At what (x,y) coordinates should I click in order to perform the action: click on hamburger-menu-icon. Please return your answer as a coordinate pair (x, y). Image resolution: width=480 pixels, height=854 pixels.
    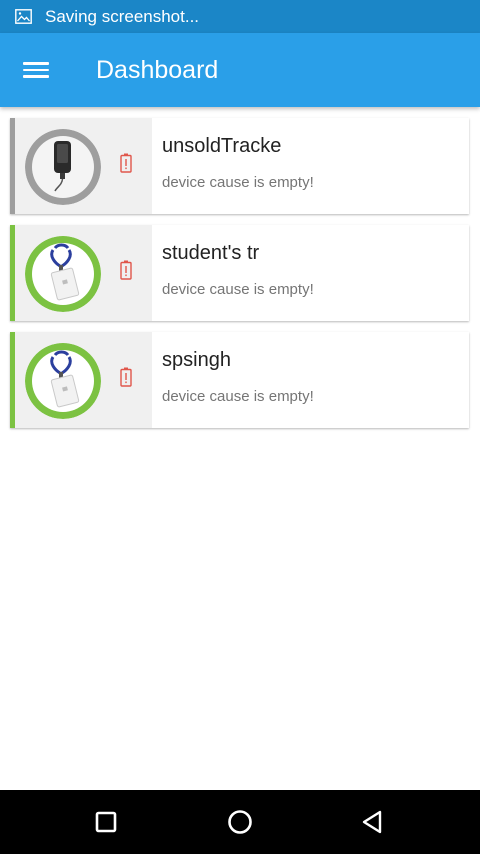
    Looking at the image, I should click on (36, 70).